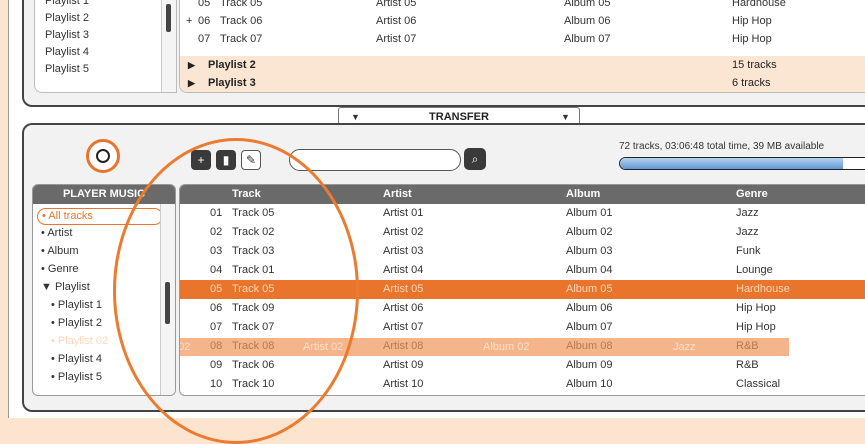 The width and height of the screenshot is (865, 444). What do you see at coordinates (589, 232) in the screenshot?
I see `track-album: Album 02` at bounding box center [589, 232].